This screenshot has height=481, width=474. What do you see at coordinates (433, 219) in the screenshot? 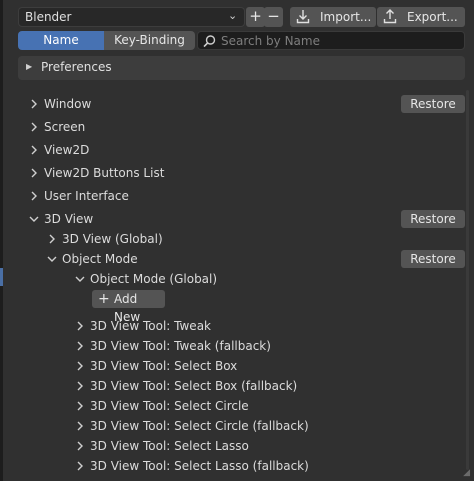
I see `restore-button-3d-view: Restore` at bounding box center [433, 219].